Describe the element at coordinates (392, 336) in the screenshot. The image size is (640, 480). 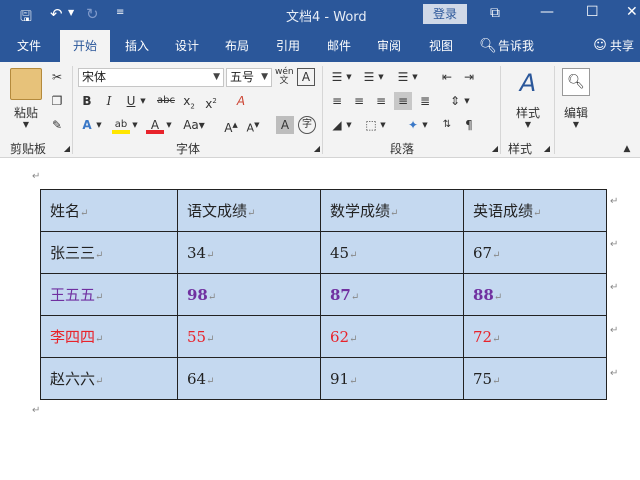
I see `table-cell: 62↵` at that location.